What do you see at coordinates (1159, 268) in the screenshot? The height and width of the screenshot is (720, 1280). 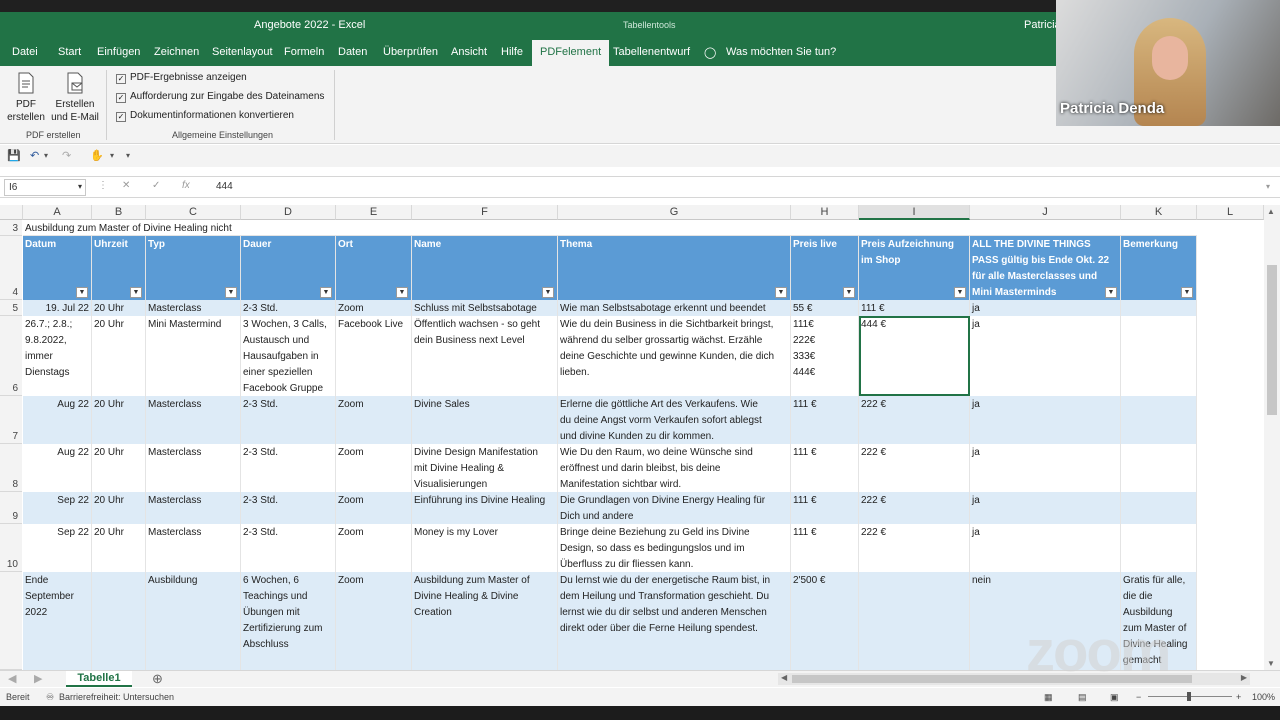 I see `header-bemerkung: Bemerkung ▼` at bounding box center [1159, 268].